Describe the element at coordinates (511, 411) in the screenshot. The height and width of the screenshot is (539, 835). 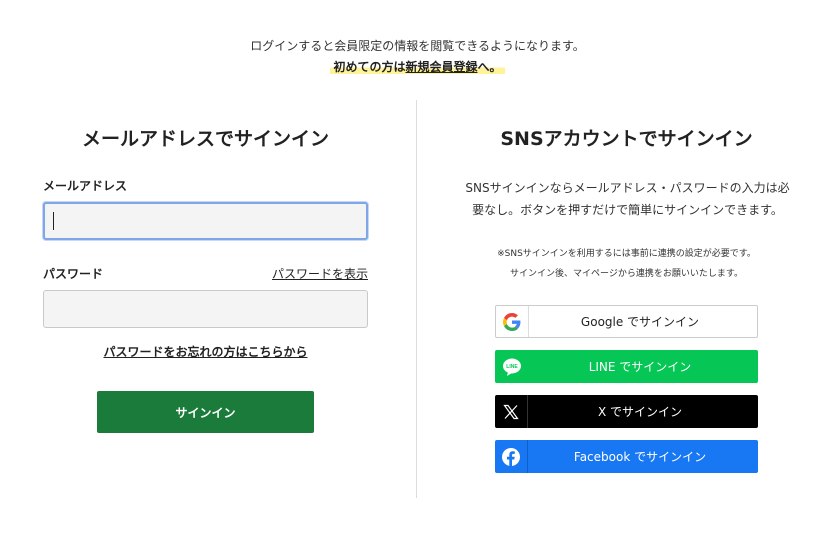
I see `x-icon` at that location.